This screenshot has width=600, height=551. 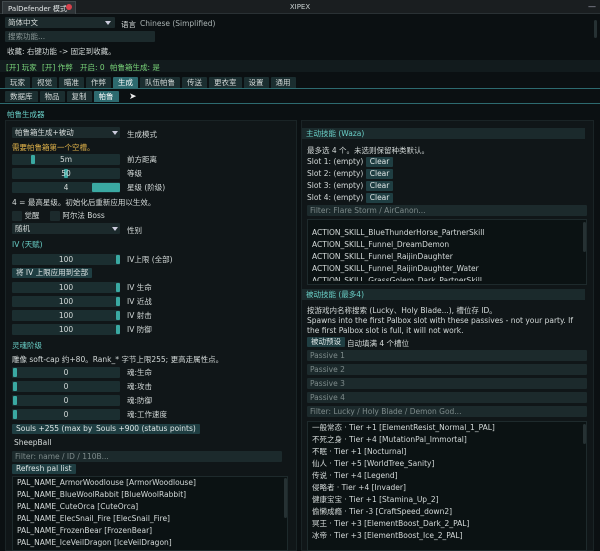 I want to click on passive-note-1: 按游戏内名称搜索 (Lucky、Holy Blade...), 槽位存 ID。, so click(x=402, y=310).